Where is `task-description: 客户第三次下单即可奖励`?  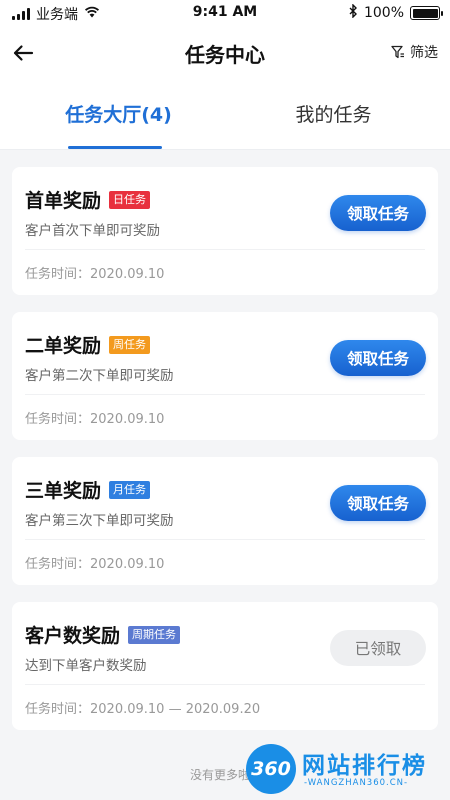
task-description: 客户第三次下单即可奖励 is located at coordinates (99, 521).